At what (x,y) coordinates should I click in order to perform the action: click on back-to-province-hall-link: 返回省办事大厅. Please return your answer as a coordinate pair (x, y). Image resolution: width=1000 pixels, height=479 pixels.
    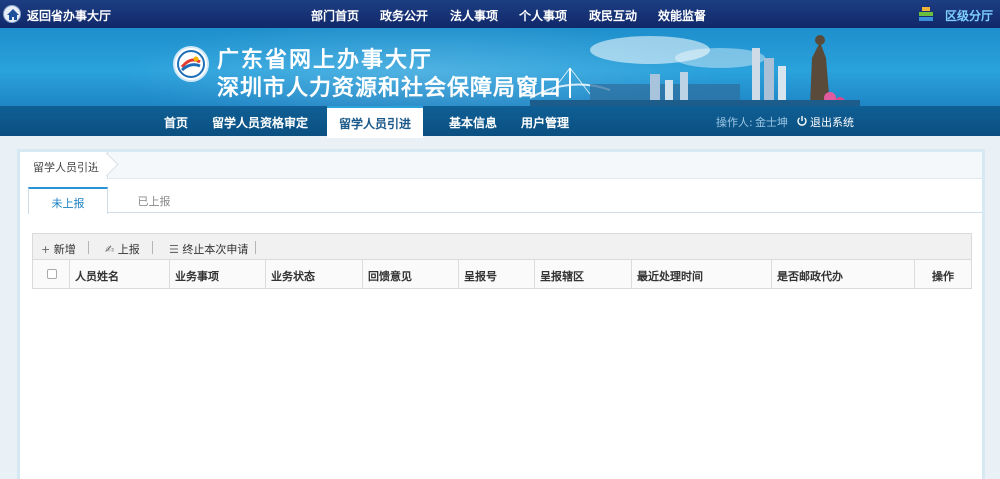
    Looking at the image, I should click on (69, 15).